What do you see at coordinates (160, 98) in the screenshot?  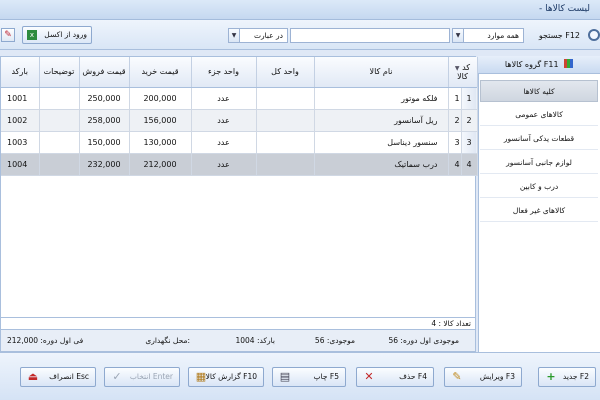 I see `cell-buy-price: 200,000` at bounding box center [160, 98].